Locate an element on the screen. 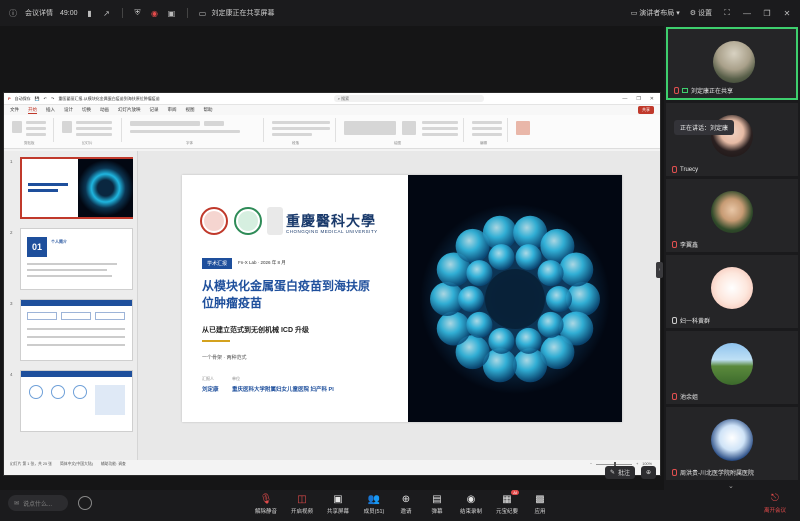  ribbon-drawing is located at coordinates (402, 130).